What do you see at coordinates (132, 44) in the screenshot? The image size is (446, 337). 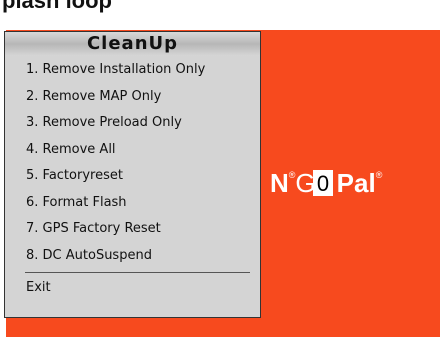 I see `menu-title: CleanUp` at bounding box center [132, 44].